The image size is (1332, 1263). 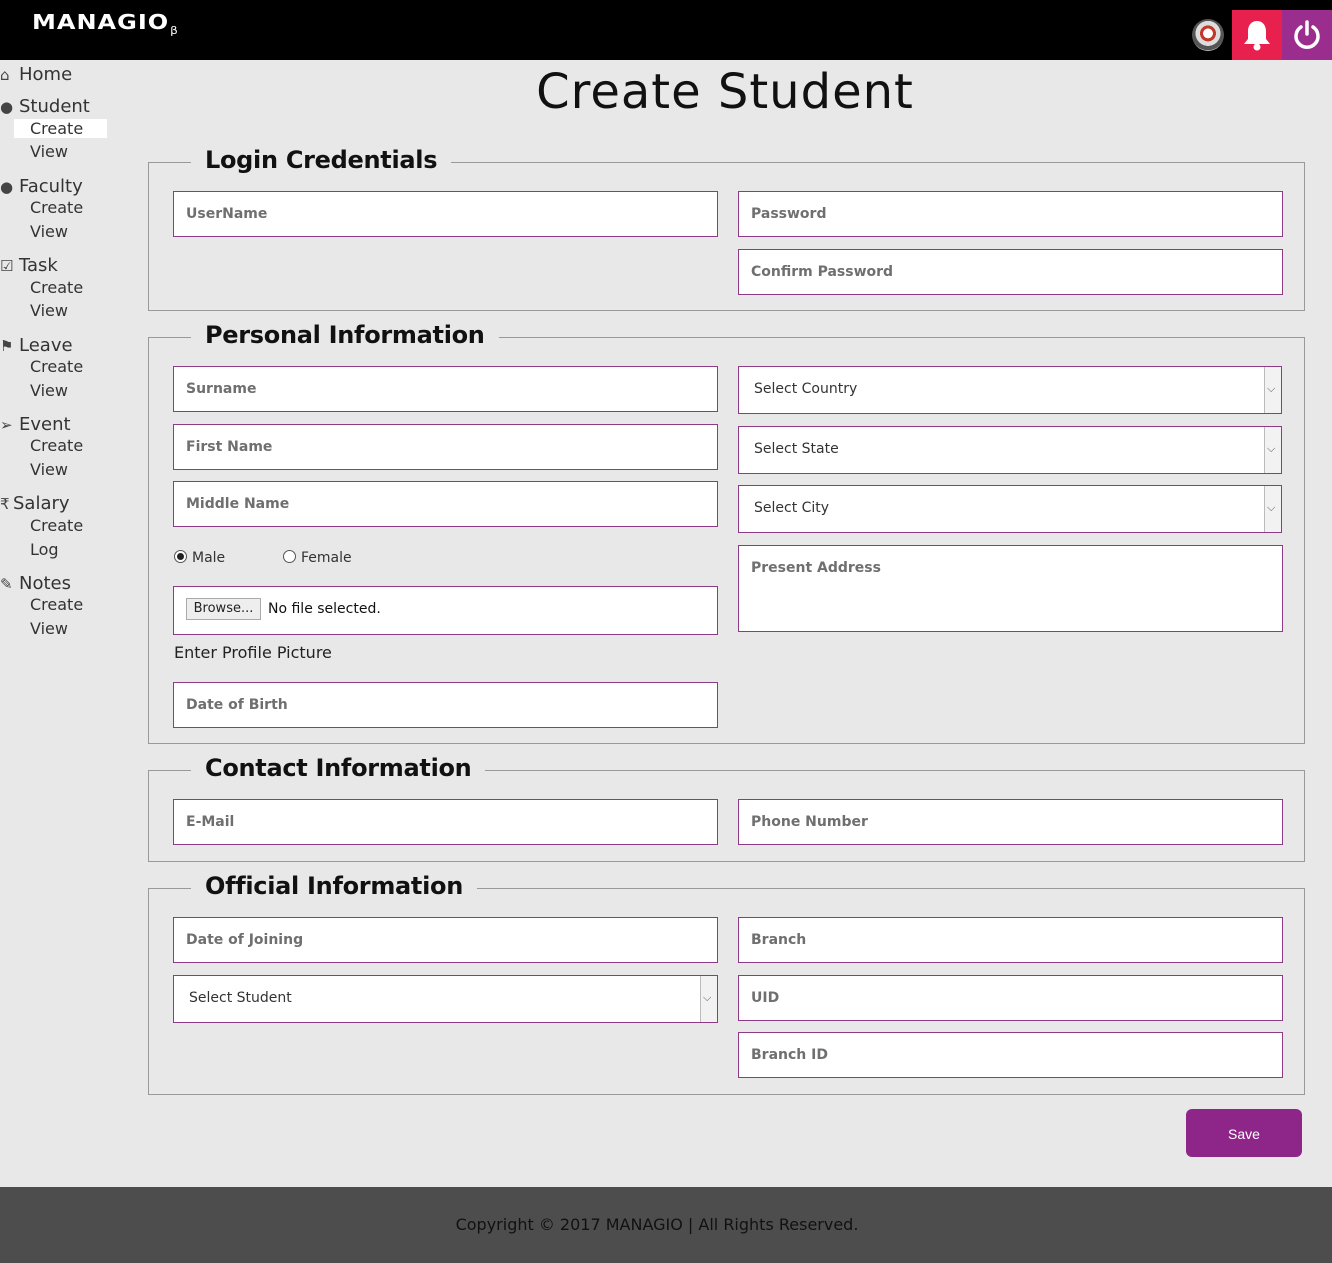 What do you see at coordinates (6, 584) in the screenshot?
I see `edit-icon: ✎` at bounding box center [6, 584].